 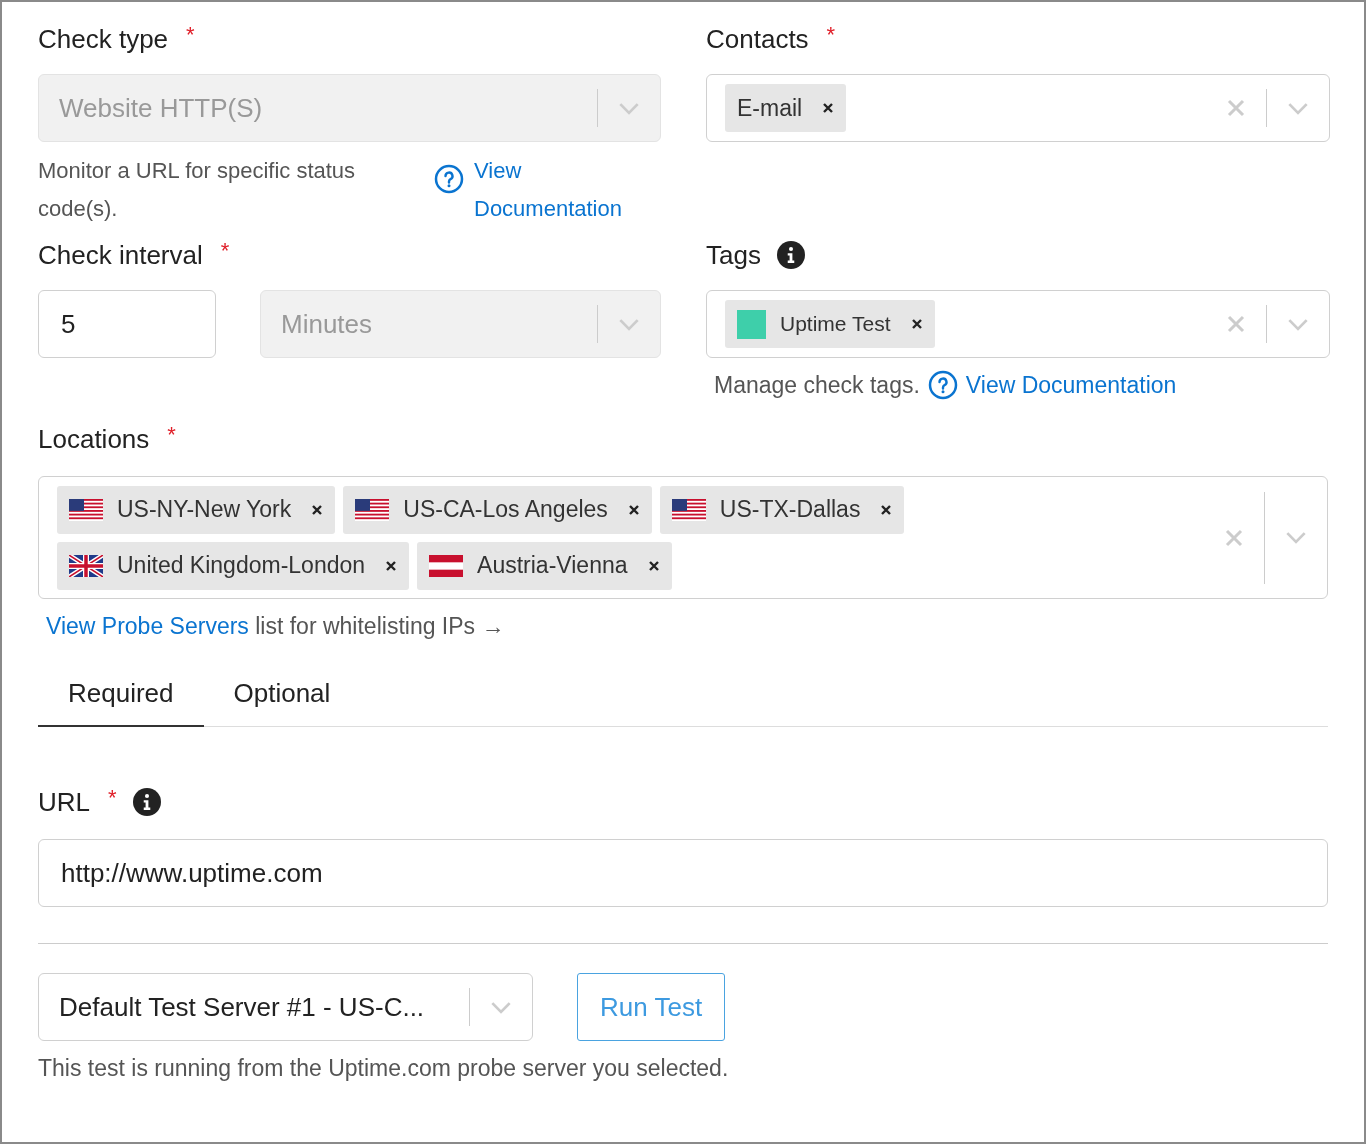 What do you see at coordinates (147, 626) in the screenshot?
I see `probe-servers-link: View Probe Servers` at bounding box center [147, 626].